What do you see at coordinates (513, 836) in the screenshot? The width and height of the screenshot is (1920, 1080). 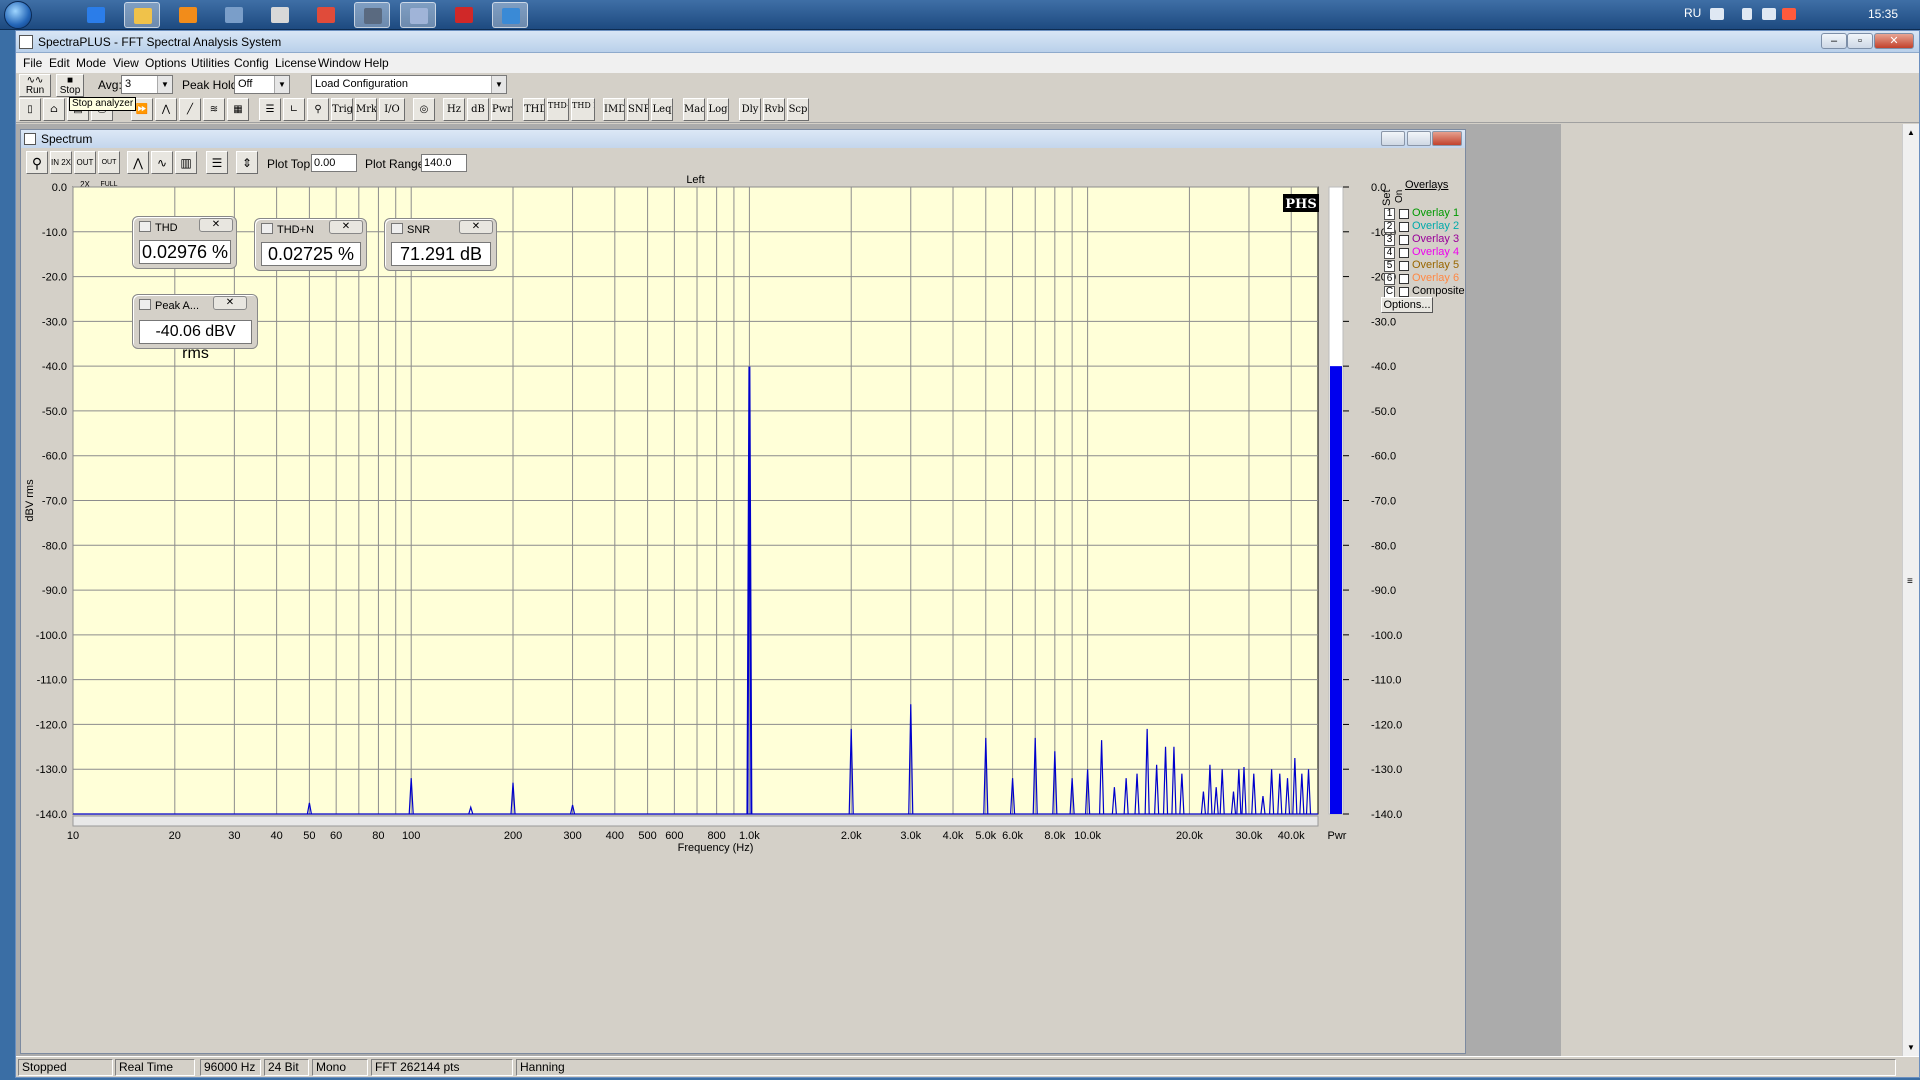 I see `x-tick-label: 200` at bounding box center [513, 836].